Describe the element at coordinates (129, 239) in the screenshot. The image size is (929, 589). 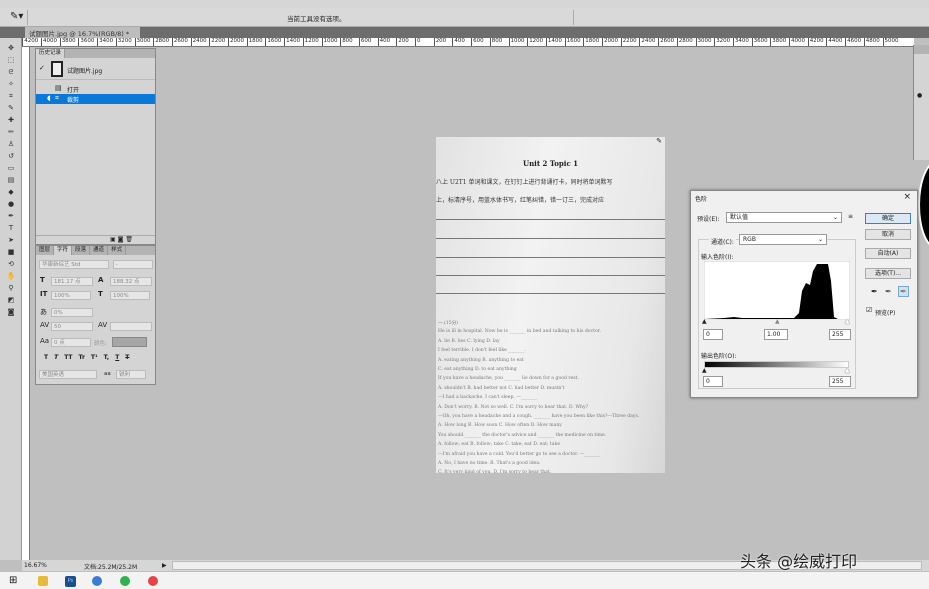
I see `trash-icon: 🗑` at that location.